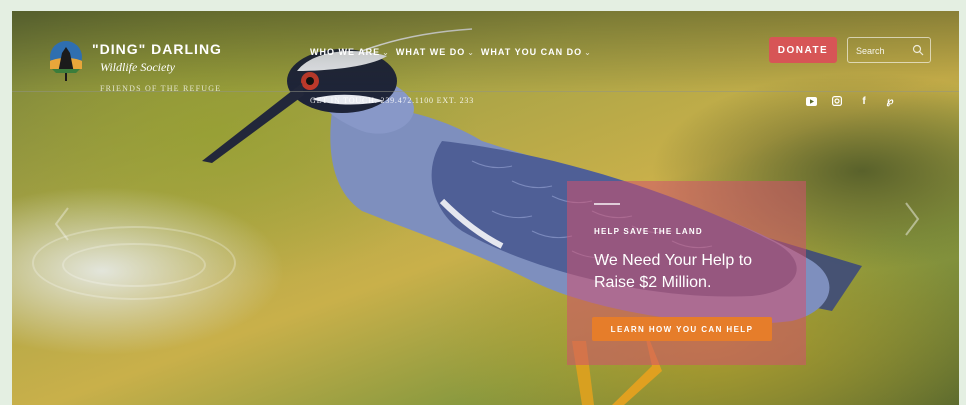 The image size is (966, 405). I want to click on brand-tagline: FRIENDS OF THE REFUGE, so click(161, 88).